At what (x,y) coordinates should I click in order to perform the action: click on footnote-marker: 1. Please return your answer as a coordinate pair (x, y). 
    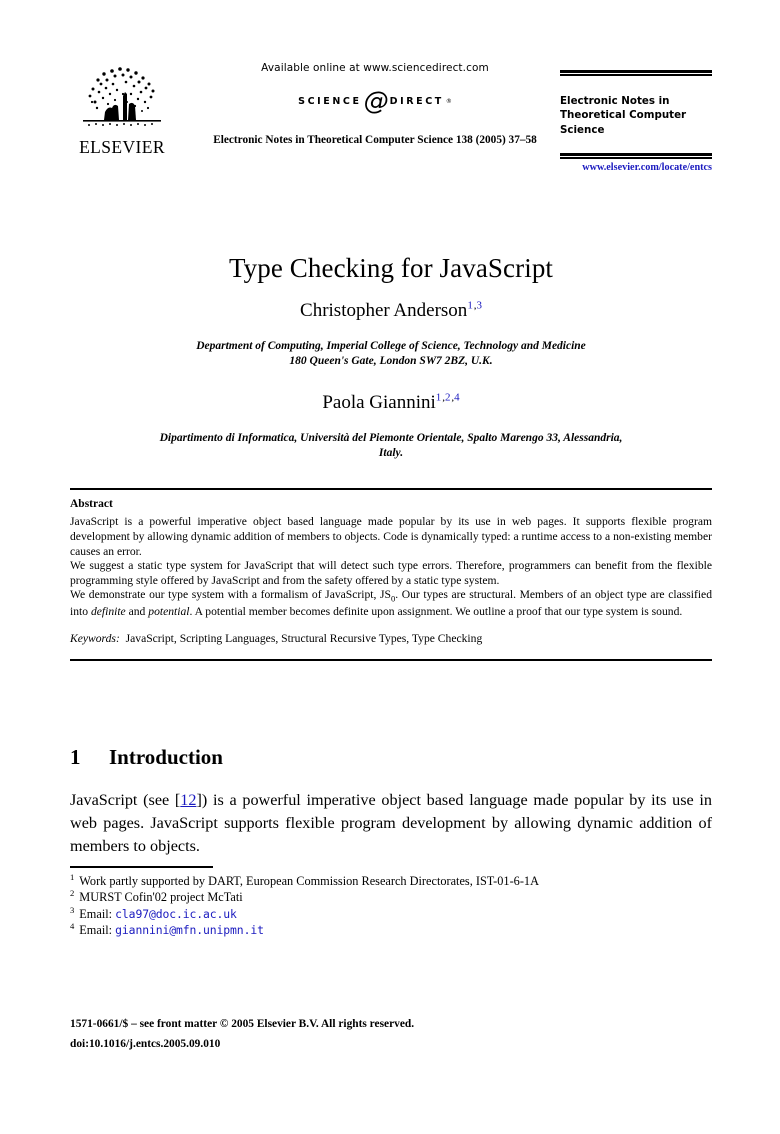
    Looking at the image, I should click on (72, 876).